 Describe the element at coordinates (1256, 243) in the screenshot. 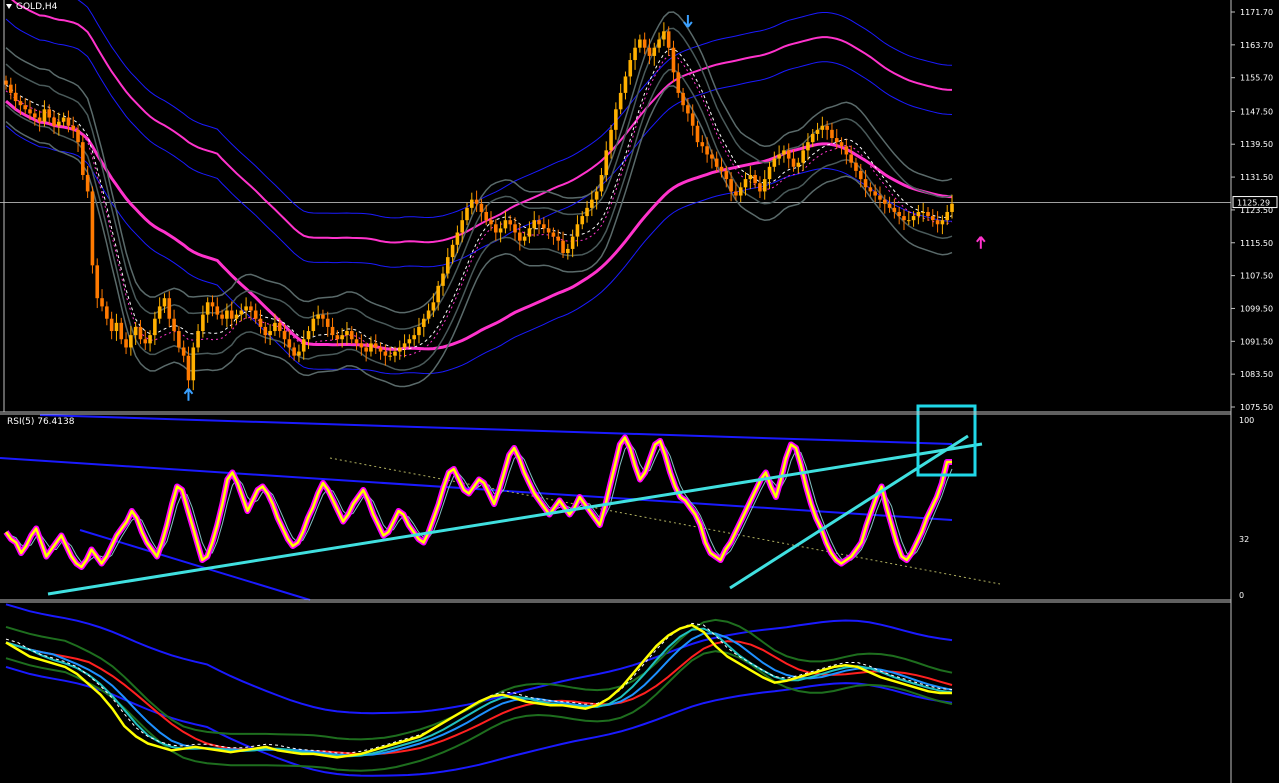

I see `price-tick-label: 1115.50` at that location.